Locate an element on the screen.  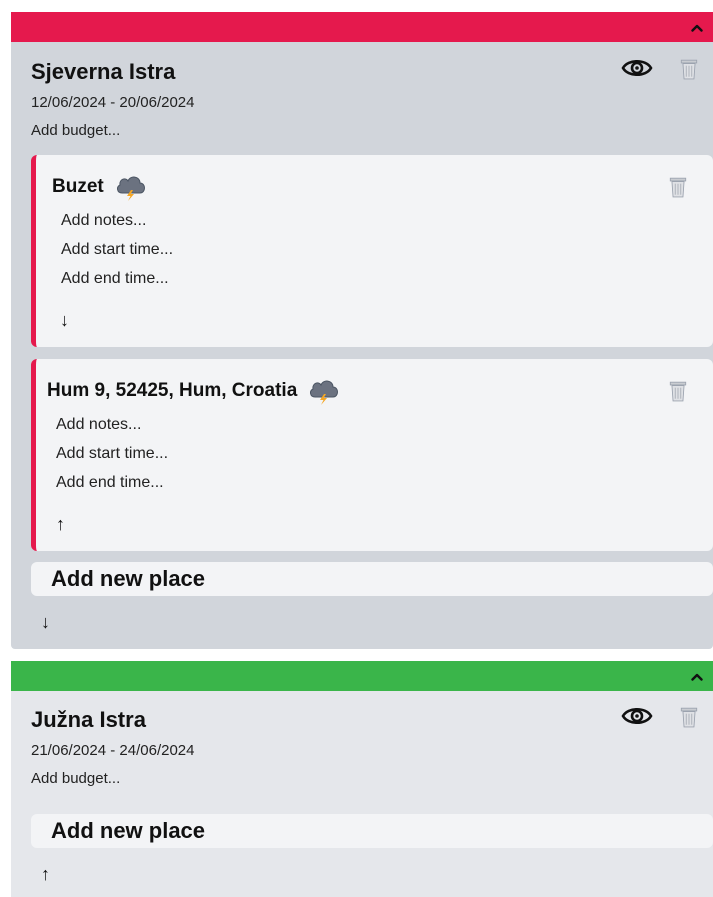
trip-dates: 21/06/2024 - 24/06/2024 is located at coordinates (113, 750).